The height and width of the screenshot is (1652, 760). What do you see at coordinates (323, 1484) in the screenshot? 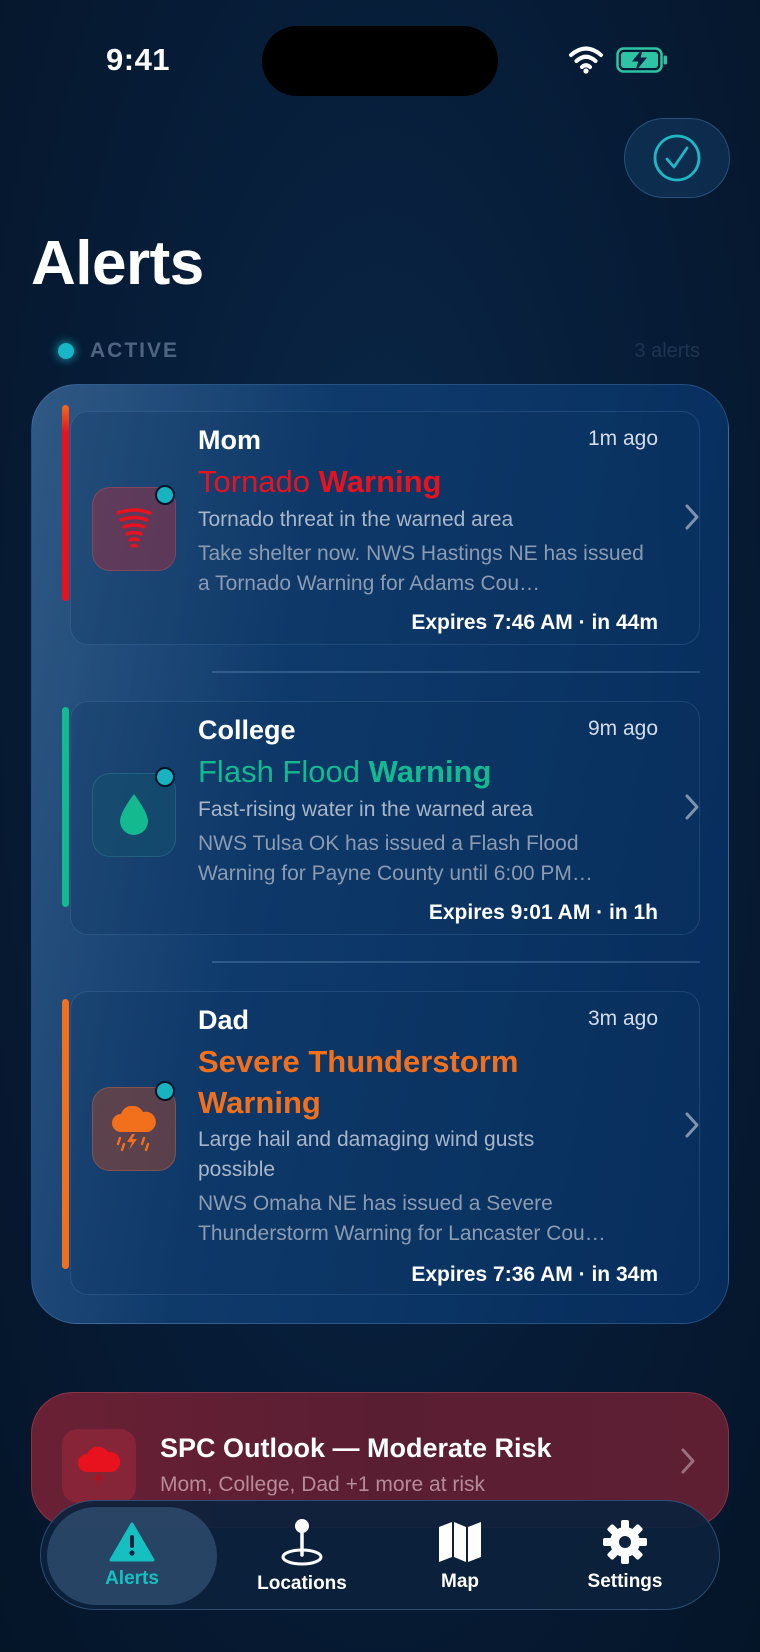
I see `outlook-subtitle: Mom, College, Dad +1 more at risk` at bounding box center [323, 1484].